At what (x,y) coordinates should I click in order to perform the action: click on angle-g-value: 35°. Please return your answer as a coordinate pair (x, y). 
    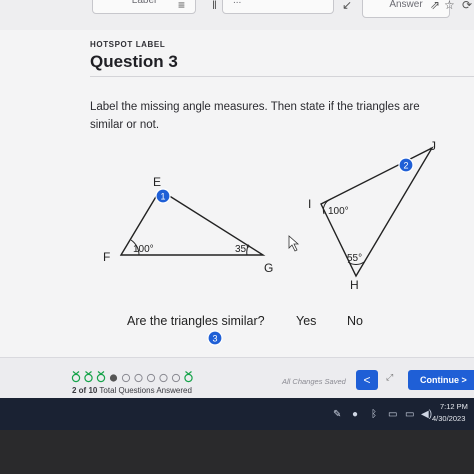
    Looking at the image, I should click on (242, 249).